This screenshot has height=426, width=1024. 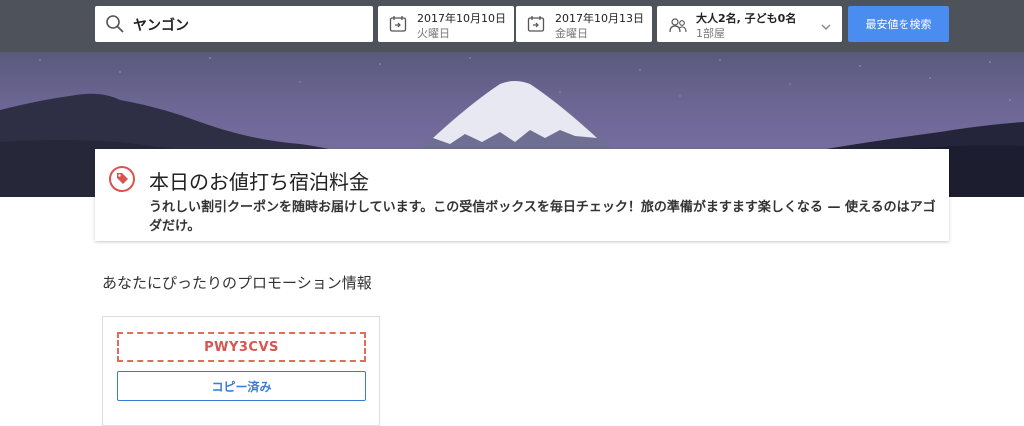 I want to click on checkout-date-picker: 2017年10月13日 金曜日, so click(x=584, y=24).